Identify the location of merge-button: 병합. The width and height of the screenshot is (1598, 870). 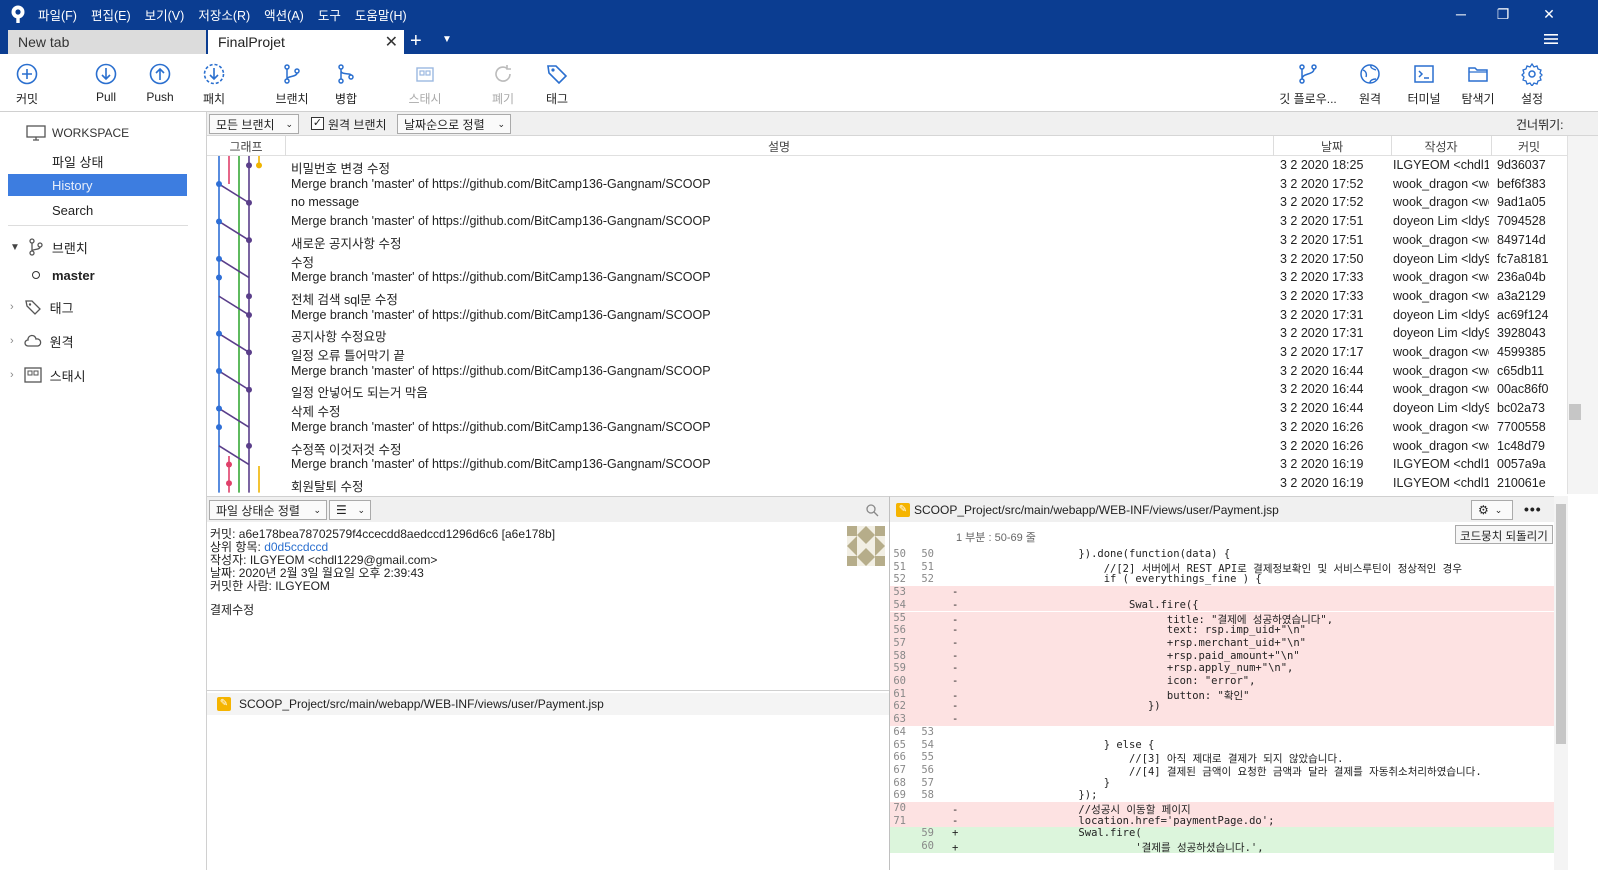
(346, 86).